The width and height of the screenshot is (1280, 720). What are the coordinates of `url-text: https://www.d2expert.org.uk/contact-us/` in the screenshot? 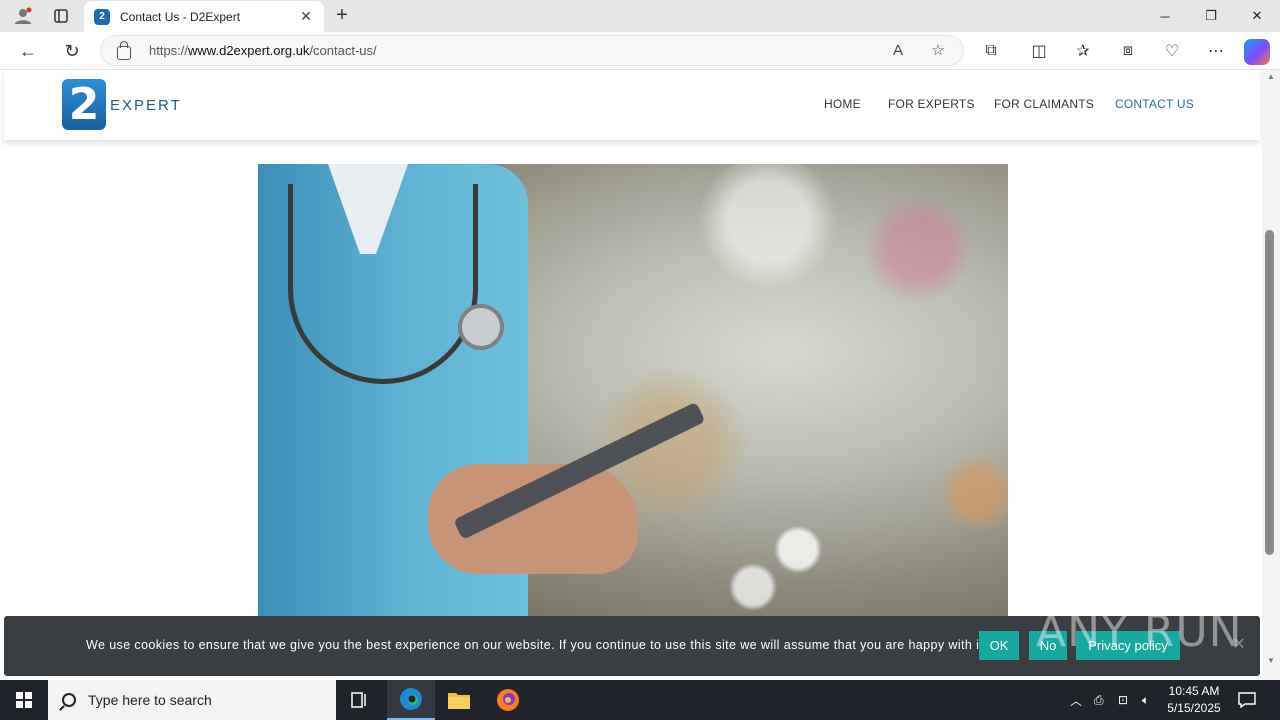 It's located at (263, 50).